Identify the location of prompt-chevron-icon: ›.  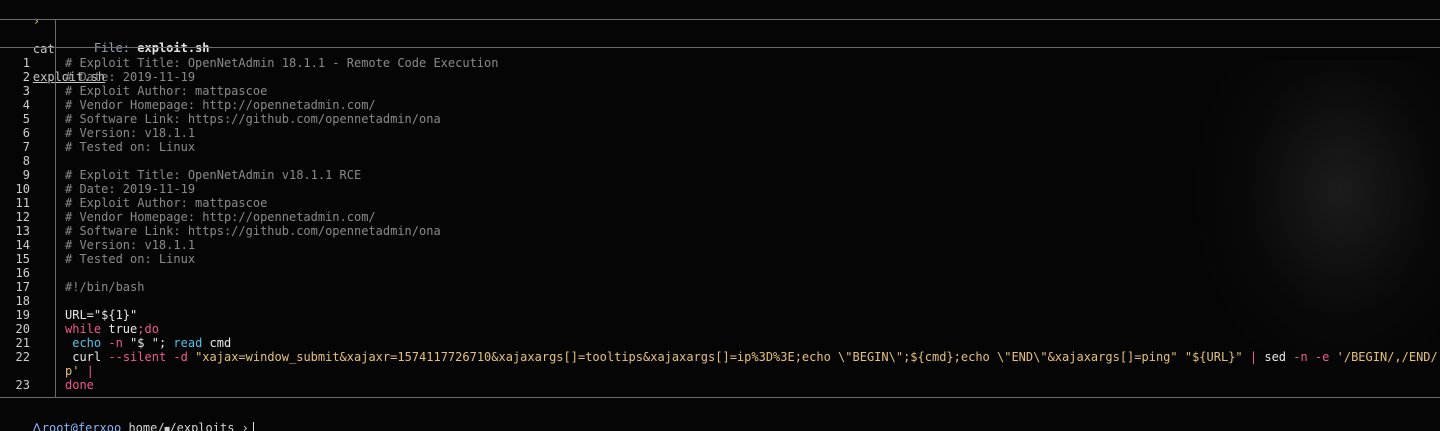
(241, 426).